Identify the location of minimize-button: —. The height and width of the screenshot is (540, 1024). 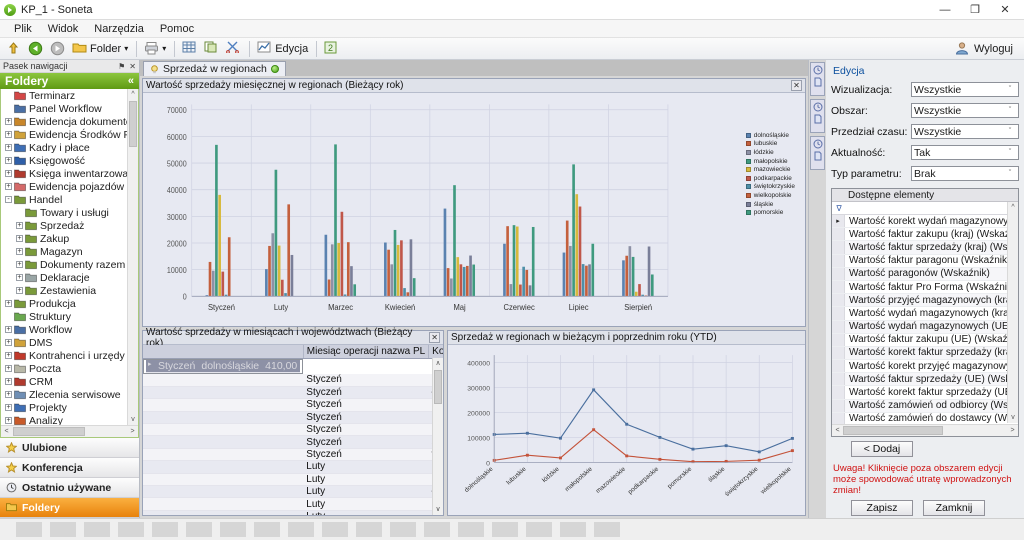
(945, 9).